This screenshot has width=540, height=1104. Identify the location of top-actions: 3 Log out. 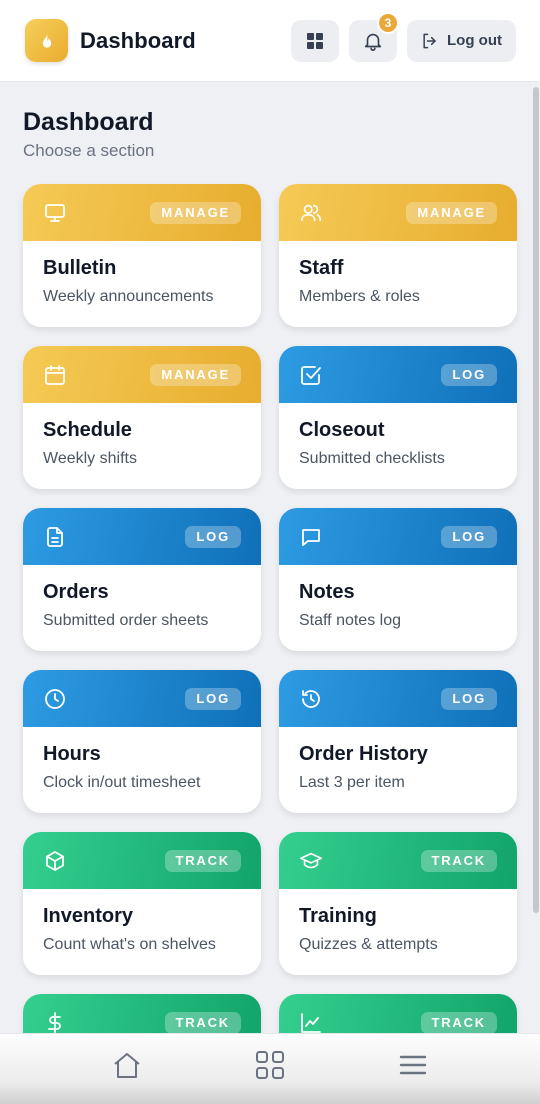
(403, 36).